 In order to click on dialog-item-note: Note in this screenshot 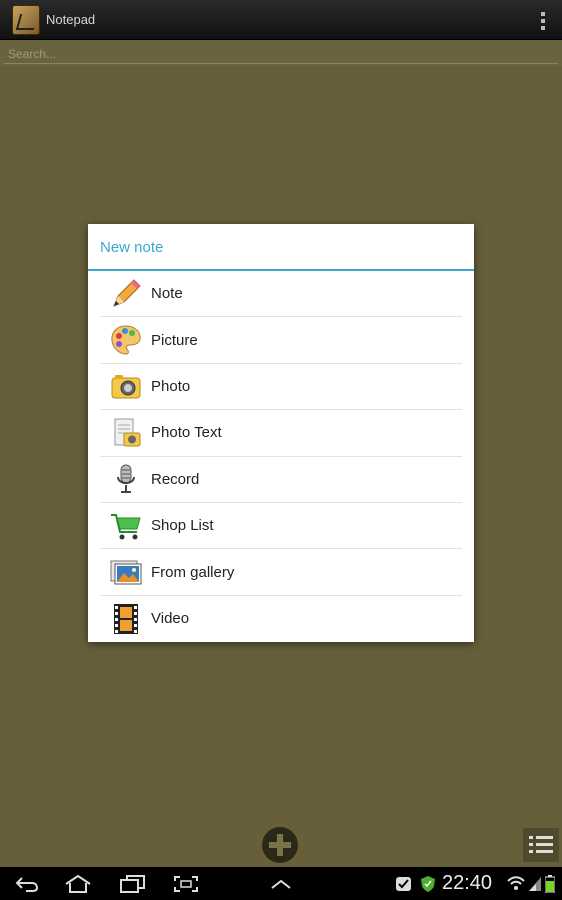, I will do `click(281, 294)`.